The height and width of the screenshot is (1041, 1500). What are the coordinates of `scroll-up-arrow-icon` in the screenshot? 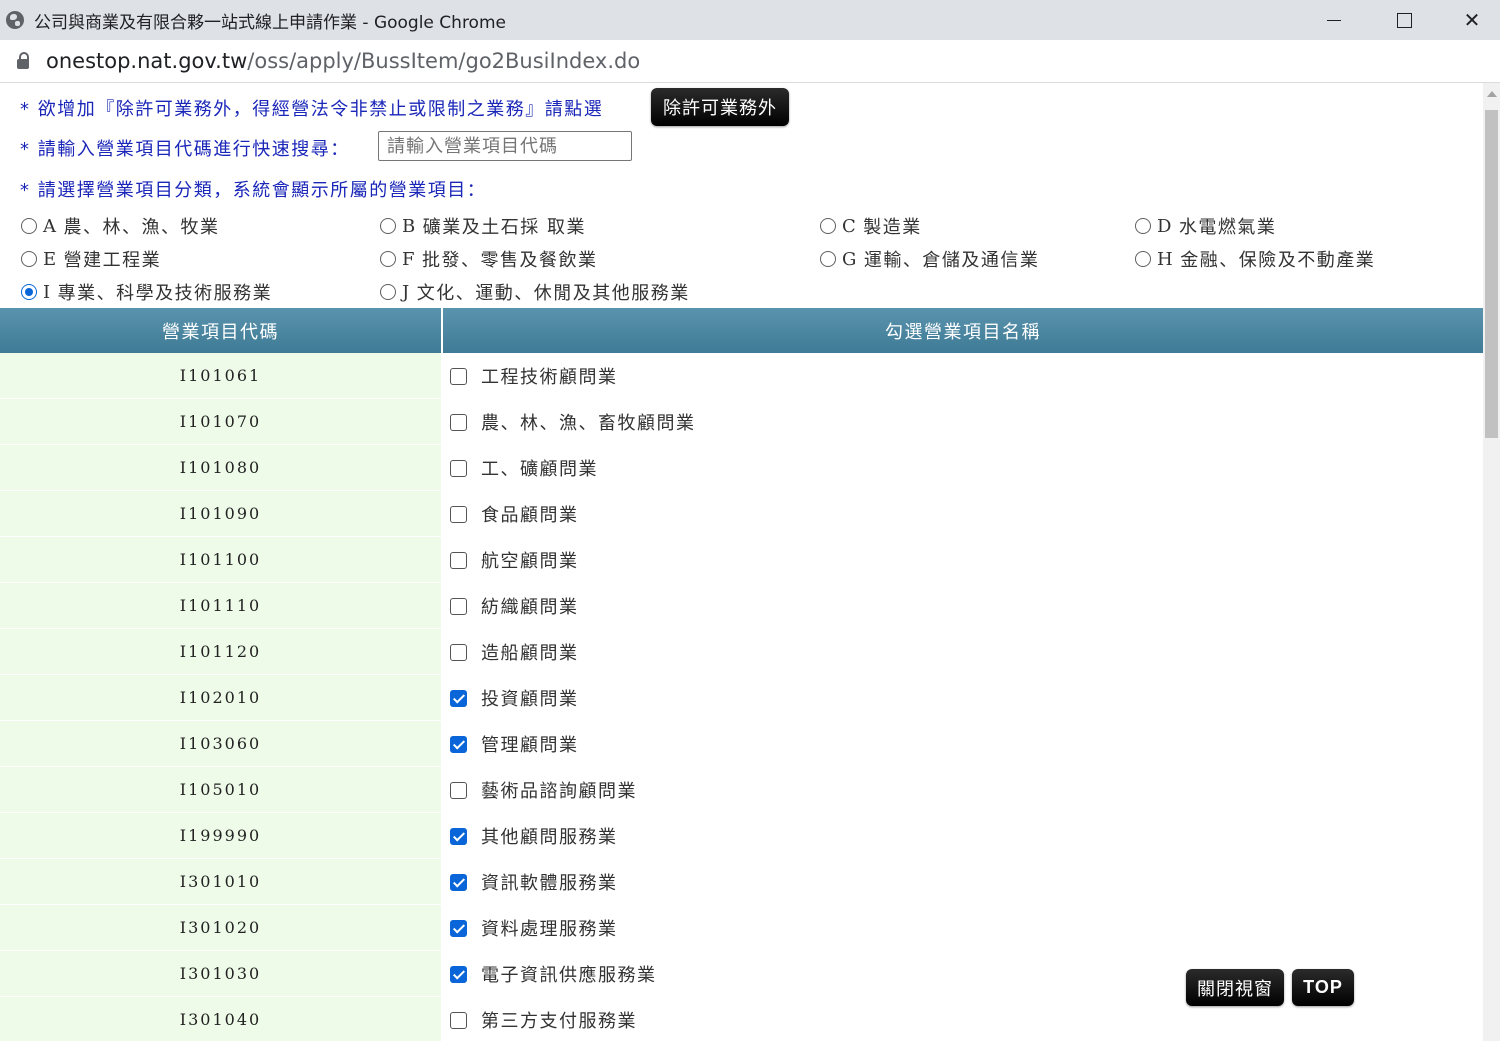 It's located at (1492, 94).